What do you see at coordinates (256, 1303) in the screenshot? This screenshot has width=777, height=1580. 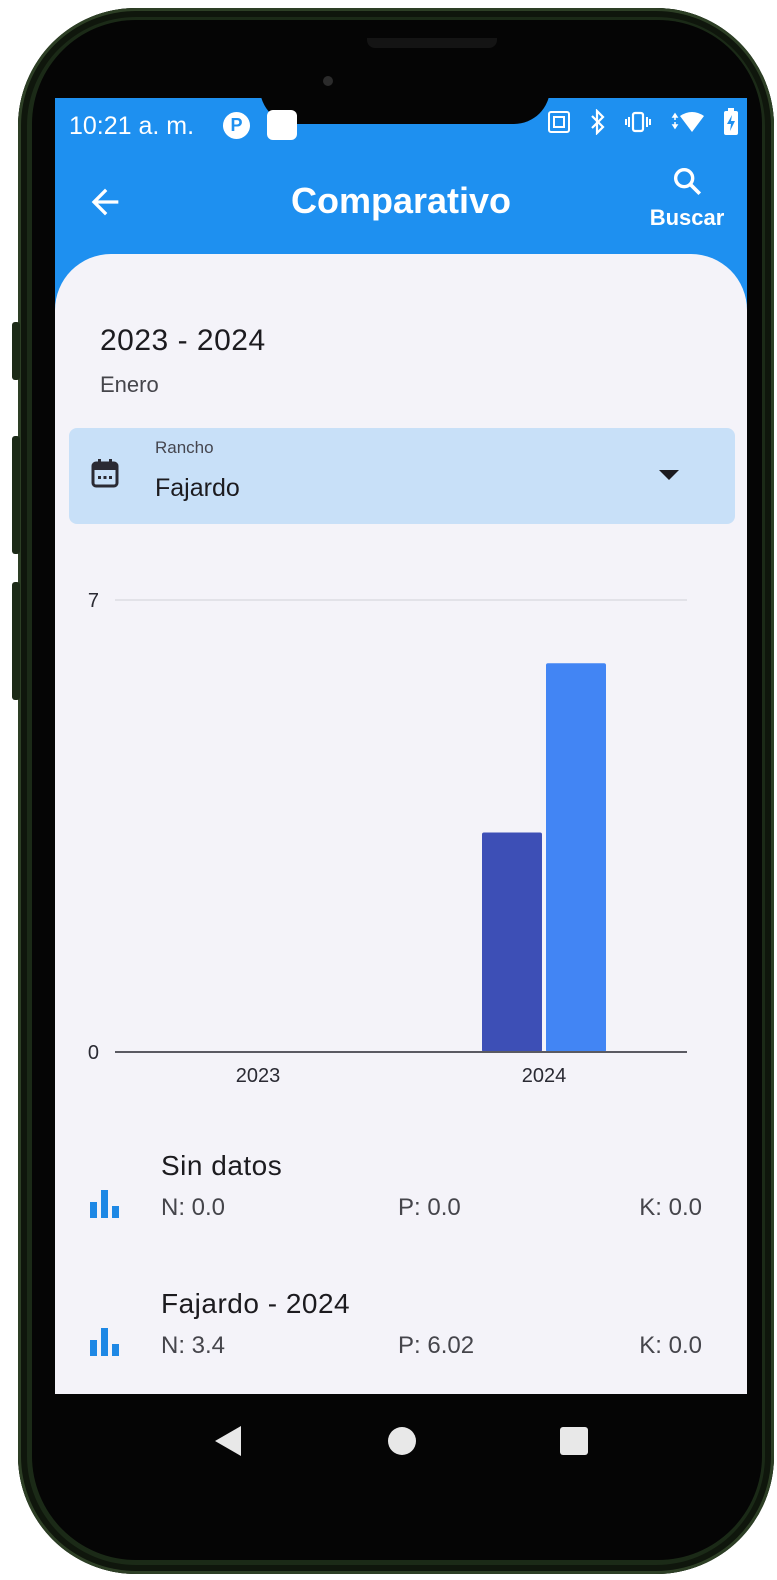 I see `list-item-title: Fajardo - 2024` at bounding box center [256, 1303].